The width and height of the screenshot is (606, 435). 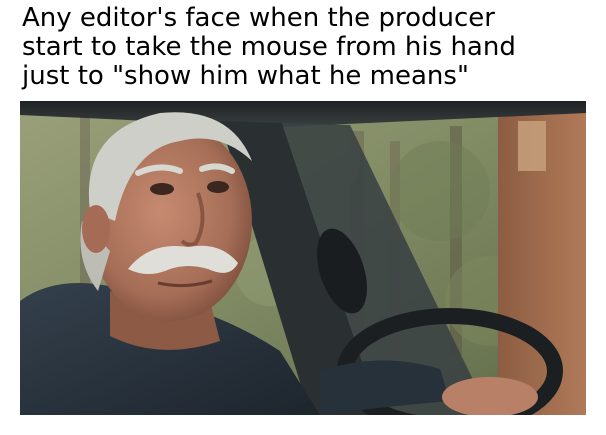 I want to click on right-eye, so click(x=218, y=187).